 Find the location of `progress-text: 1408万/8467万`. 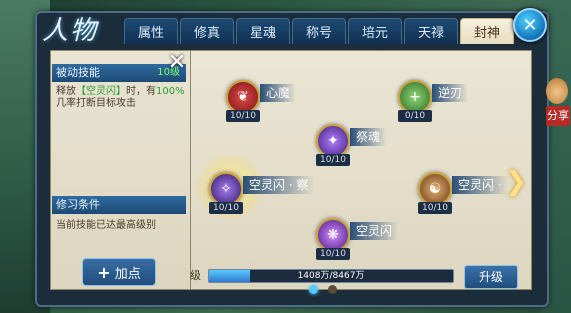

progress-text: 1408万/8467万 is located at coordinates (331, 276).